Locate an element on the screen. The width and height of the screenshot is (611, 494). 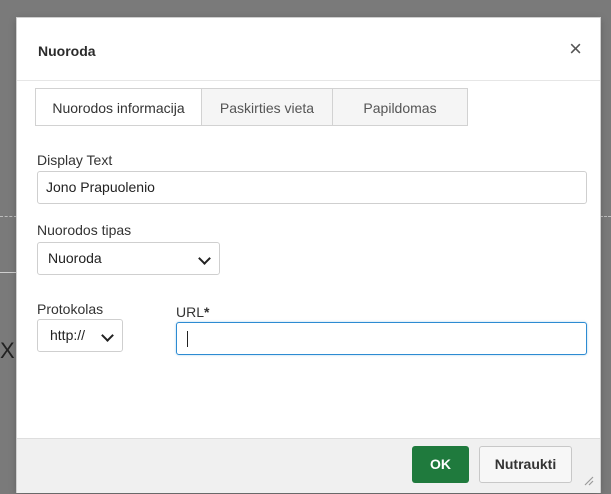
protocol-select: http:// is located at coordinates (80, 335).